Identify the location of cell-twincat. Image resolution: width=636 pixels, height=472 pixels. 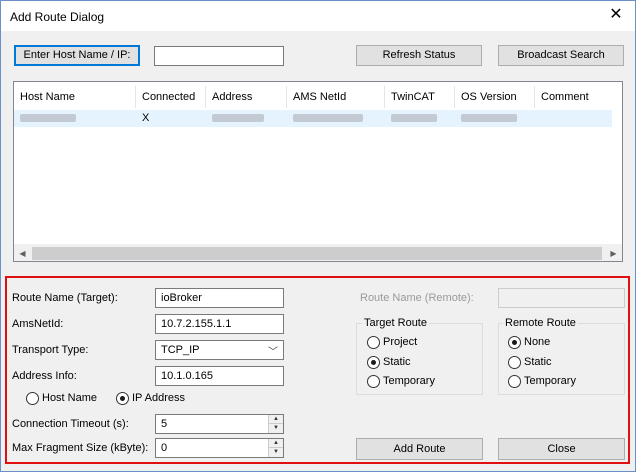
(411, 118).